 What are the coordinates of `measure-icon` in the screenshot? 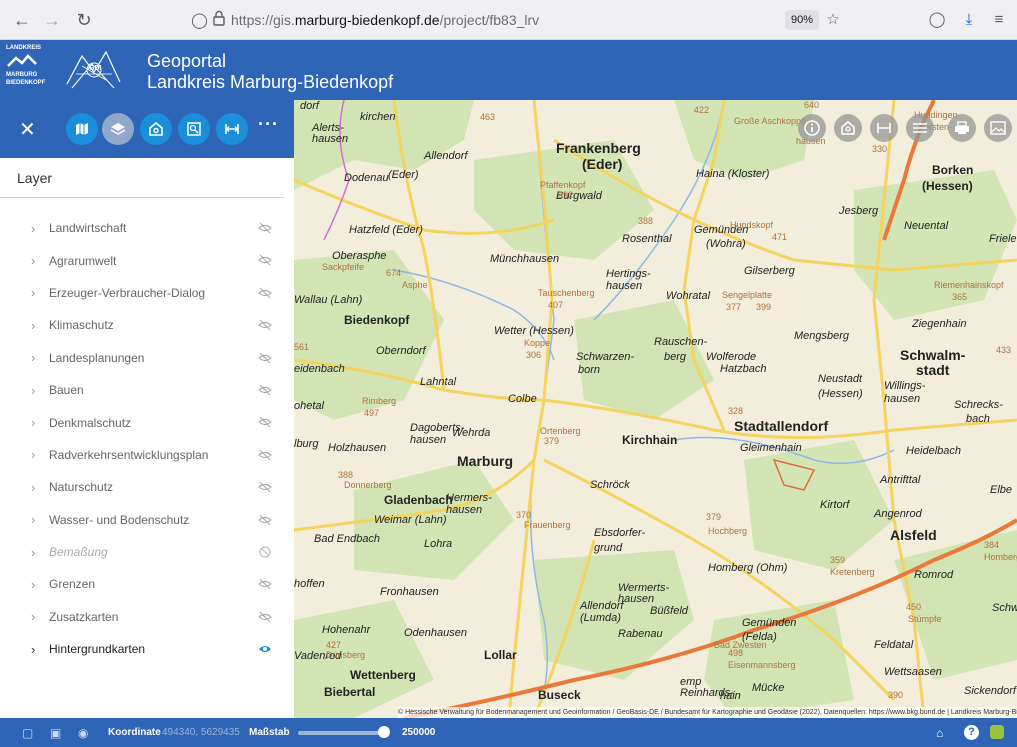 It's located at (232, 129).